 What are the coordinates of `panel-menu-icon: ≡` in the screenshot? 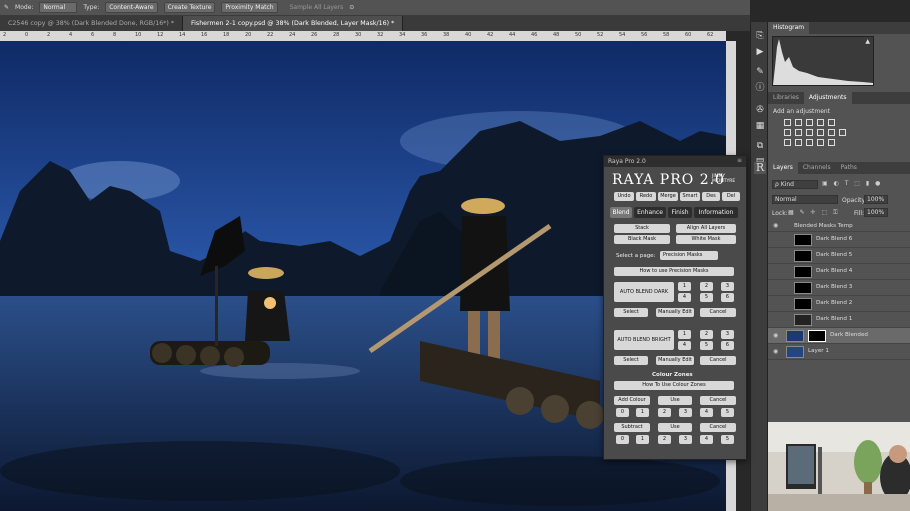 It's located at (739, 160).